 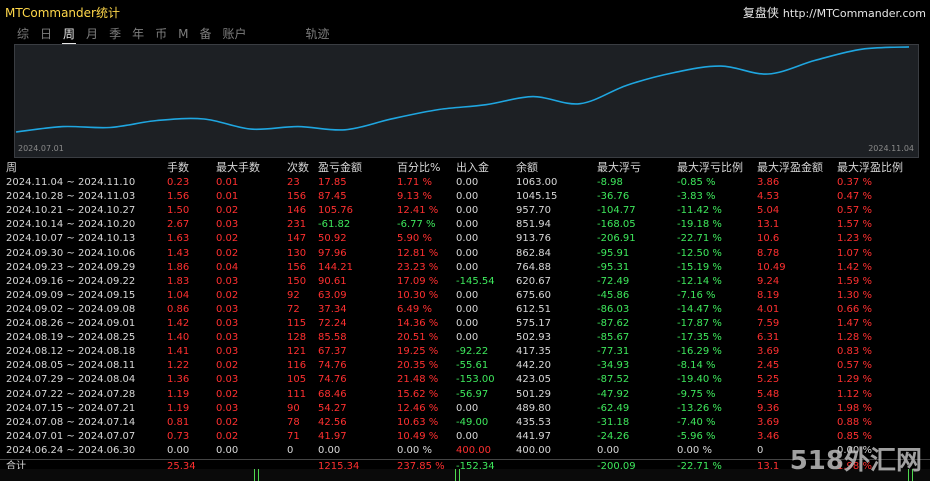 I want to click on table-cell: 9.36, so click(x=768, y=408).